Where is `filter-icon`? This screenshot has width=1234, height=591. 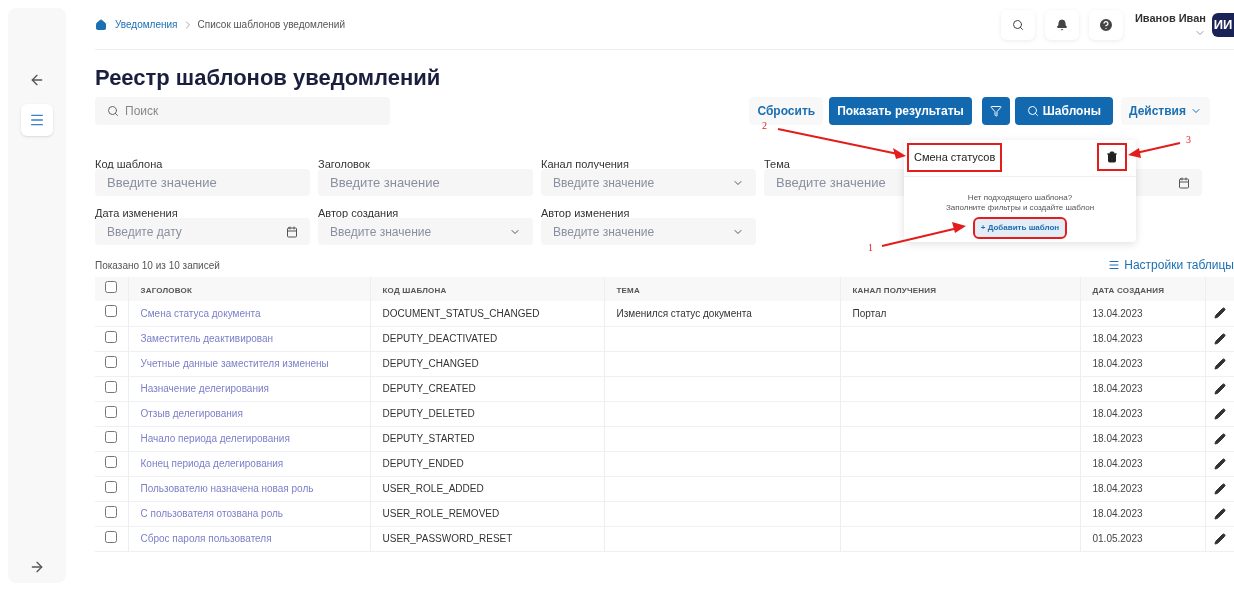 filter-icon is located at coordinates (995, 111).